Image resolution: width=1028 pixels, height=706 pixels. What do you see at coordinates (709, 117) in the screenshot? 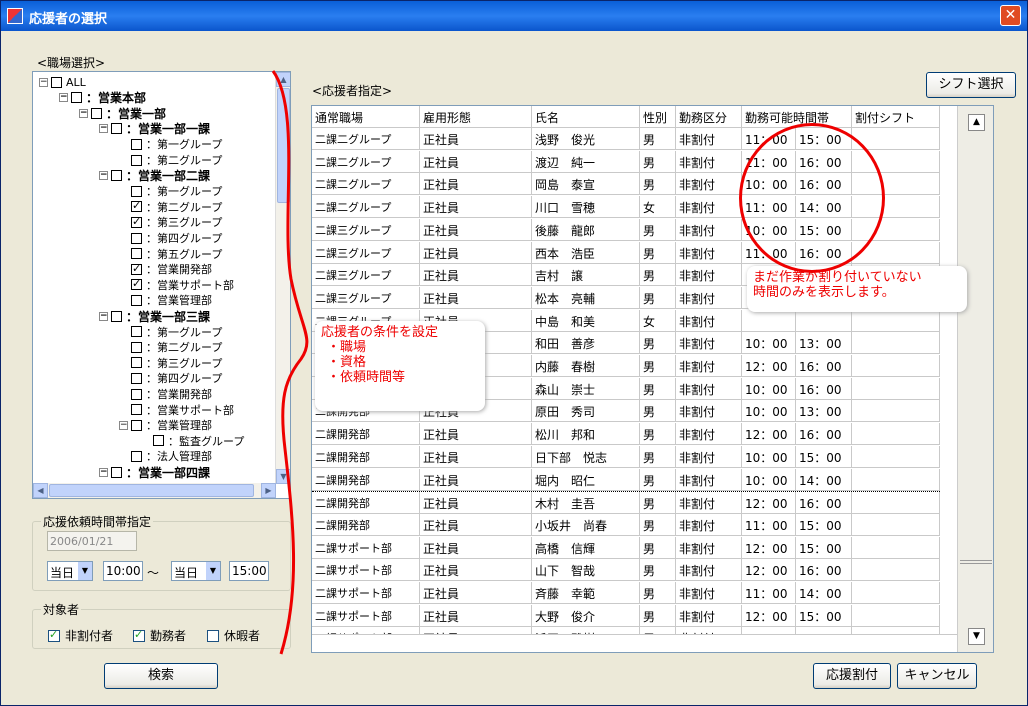
I see `column-header: 勤務区分` at bounding box center [709, 117].